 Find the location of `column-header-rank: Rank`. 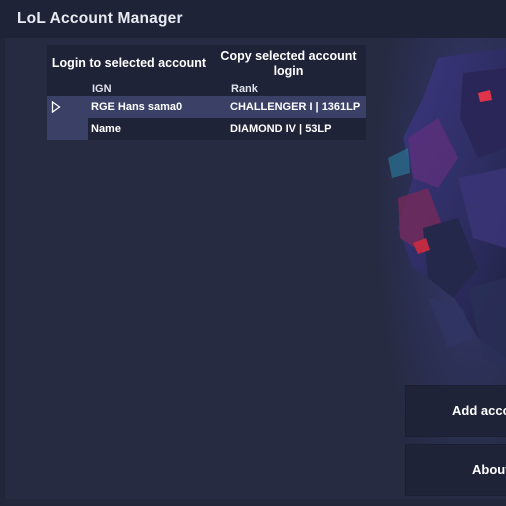

column-header-rank: Rank is located at coordinates (296, 89).